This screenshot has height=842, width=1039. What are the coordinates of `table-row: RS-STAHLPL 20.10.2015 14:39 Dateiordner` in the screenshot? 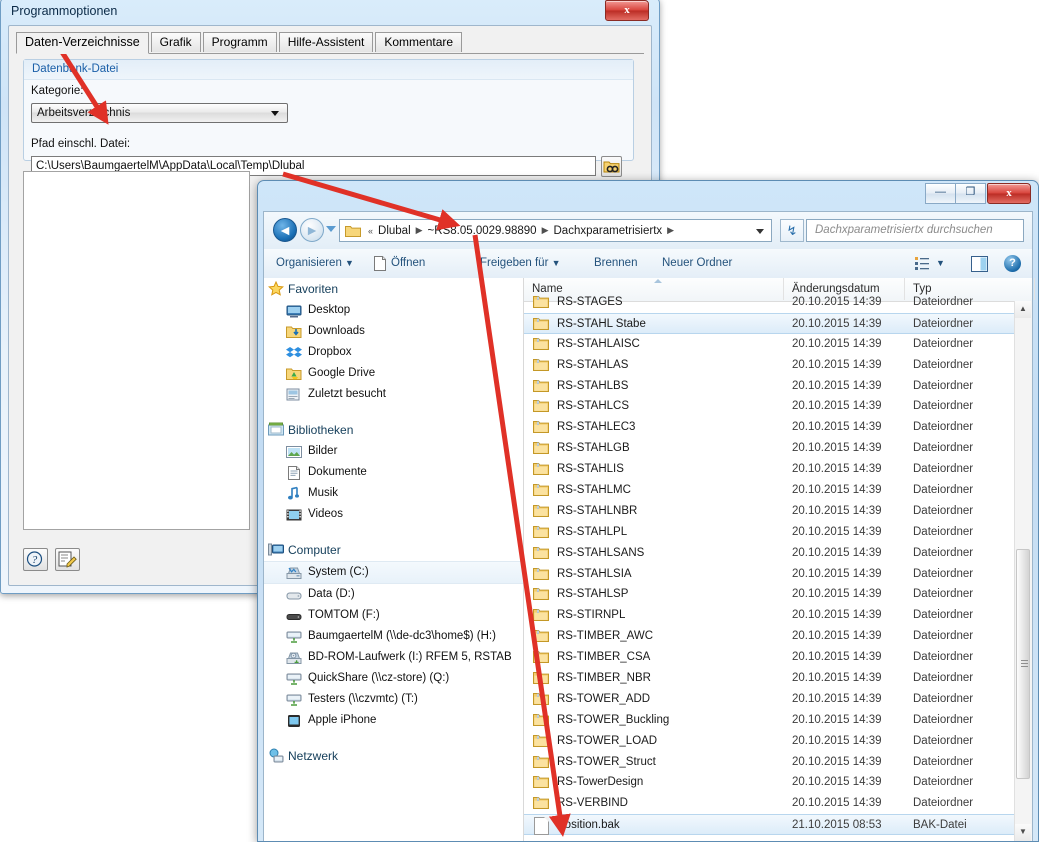 It's located at (769, 532).